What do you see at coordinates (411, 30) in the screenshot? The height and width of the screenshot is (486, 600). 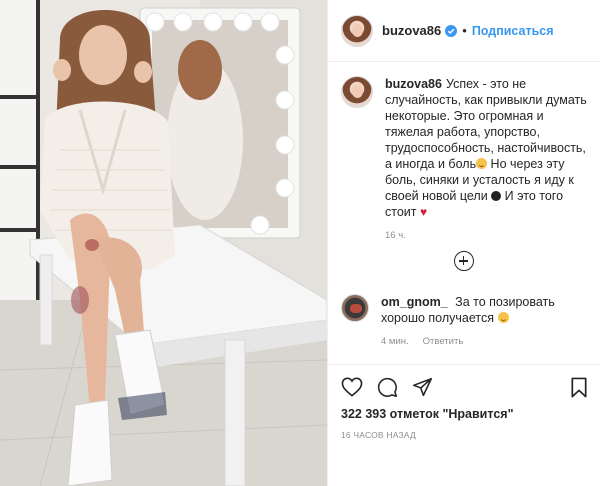 I see `author-username: buzova86` at bounding box center [411, 30].